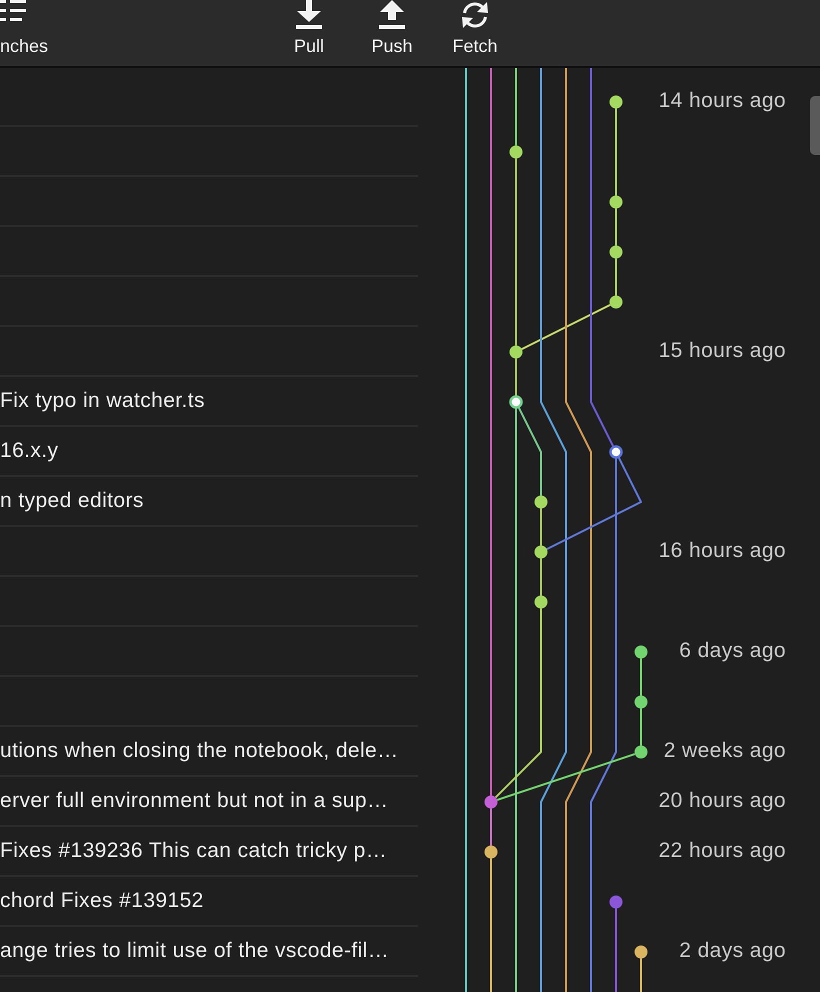 The height and width of the screenshot is (992, 820). Describe the element at coordinates (102, 901) in the screenshot. I see `commit-message: chord Fixes #139152` at that location.